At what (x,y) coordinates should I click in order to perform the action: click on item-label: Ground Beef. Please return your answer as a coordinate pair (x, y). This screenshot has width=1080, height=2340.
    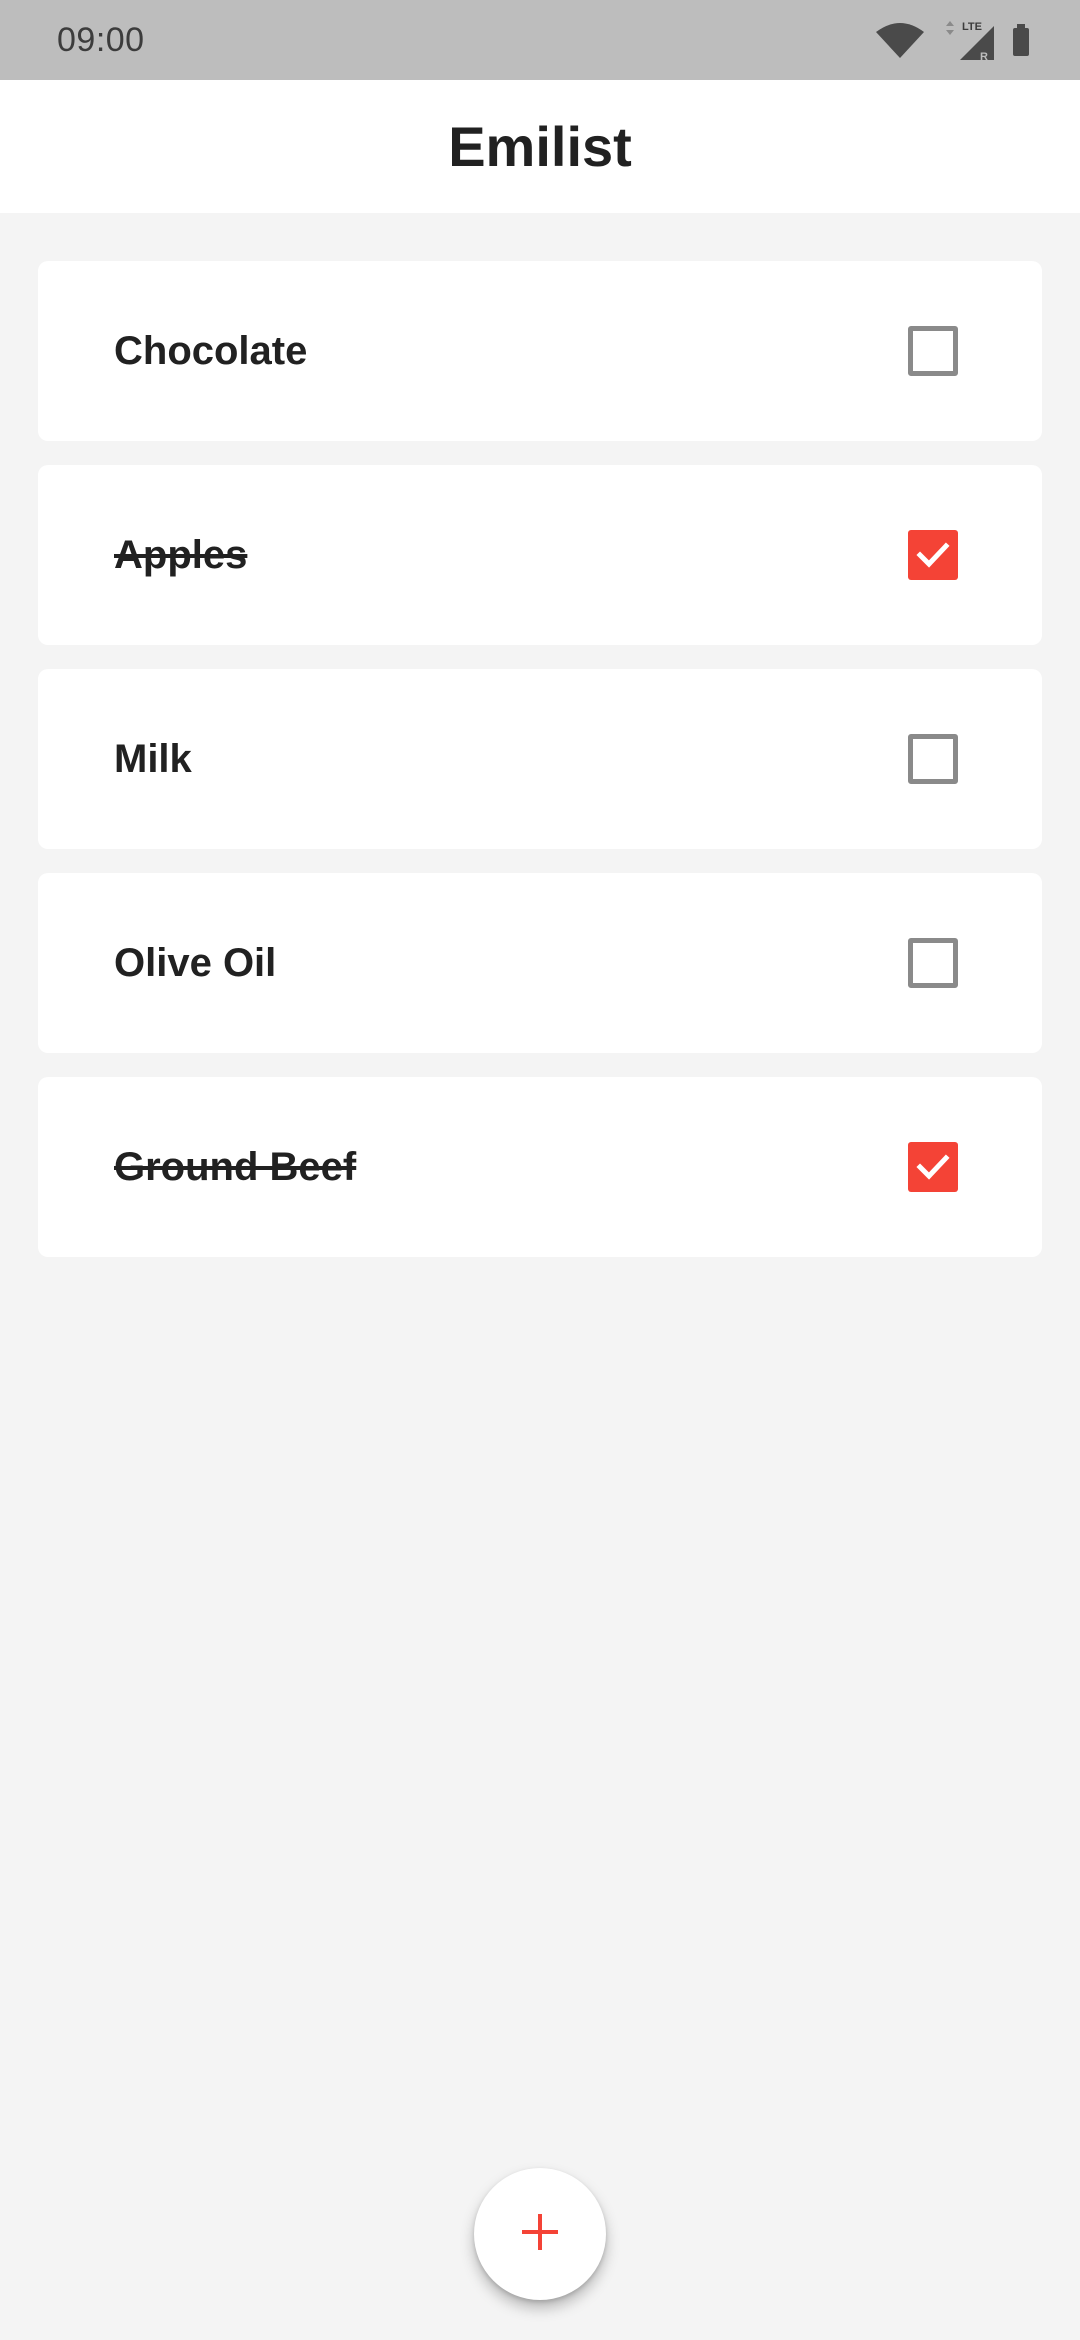
    Looking at the image, I should click on (235, 1166).